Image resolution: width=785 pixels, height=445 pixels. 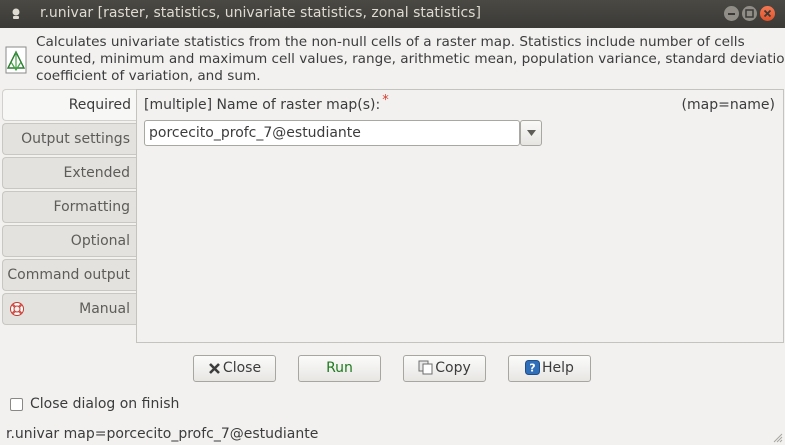 I want to click on tab-label: Optional, so click(x=100, y=241).